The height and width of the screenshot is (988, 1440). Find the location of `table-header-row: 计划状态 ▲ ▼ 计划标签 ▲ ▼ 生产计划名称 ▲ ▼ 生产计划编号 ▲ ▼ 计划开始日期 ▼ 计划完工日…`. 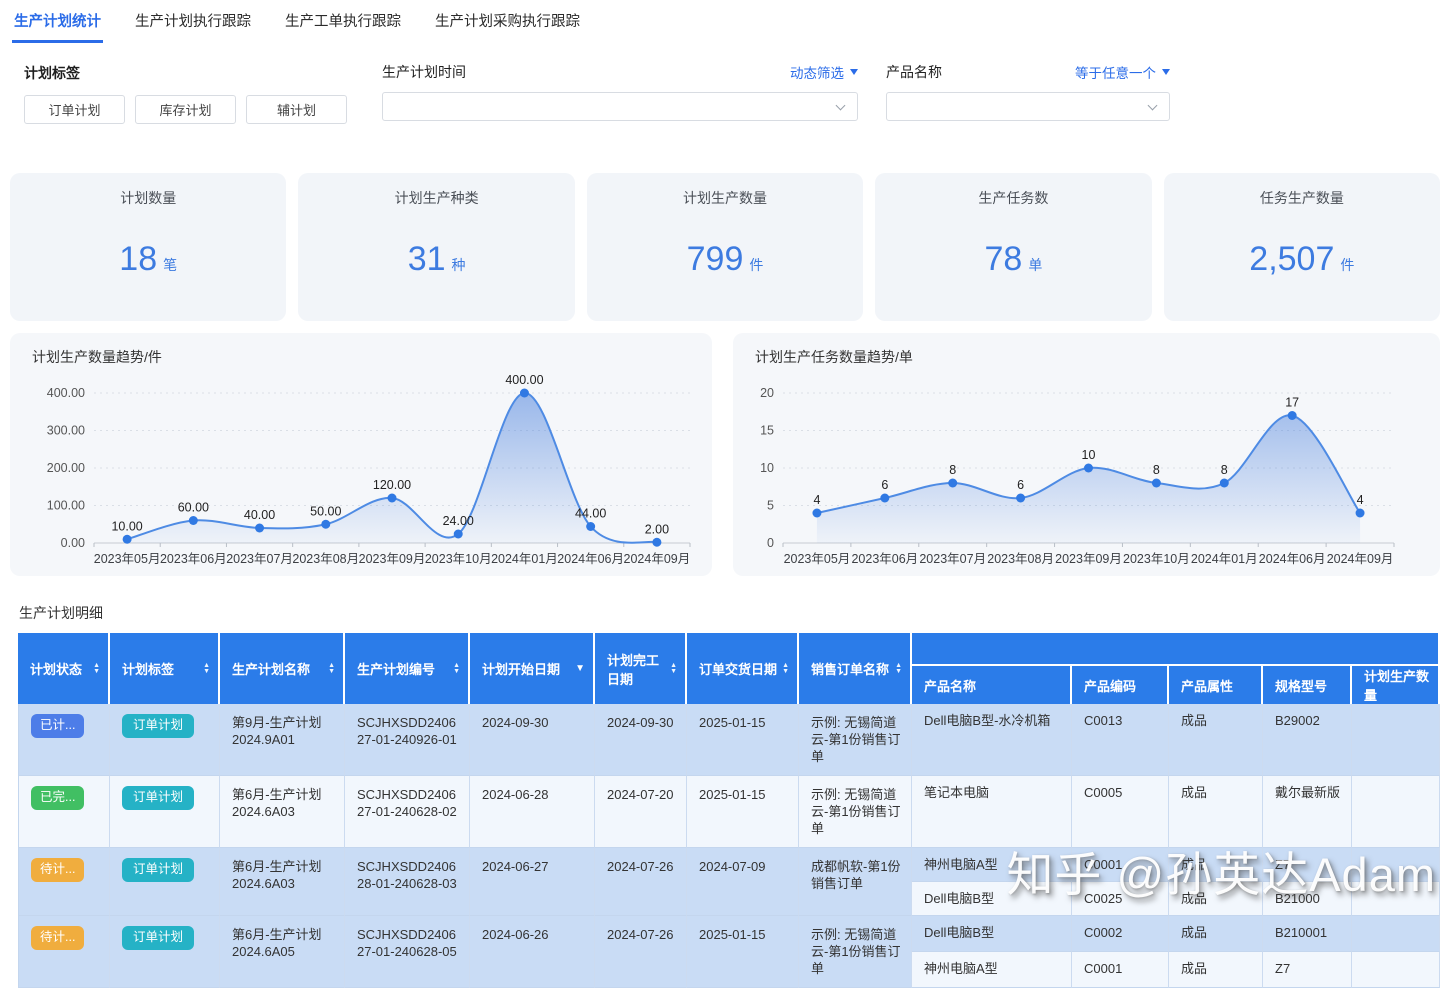

table-header-row: 计划状态 ▲ ▼ 计划标签 ▲ ▼ 生产计划名称 ▲ ▼ 生产计划编号 ▲ ▼ 计划开始日期 ▼ 计划完工日… is located at coordinates (729, 668).